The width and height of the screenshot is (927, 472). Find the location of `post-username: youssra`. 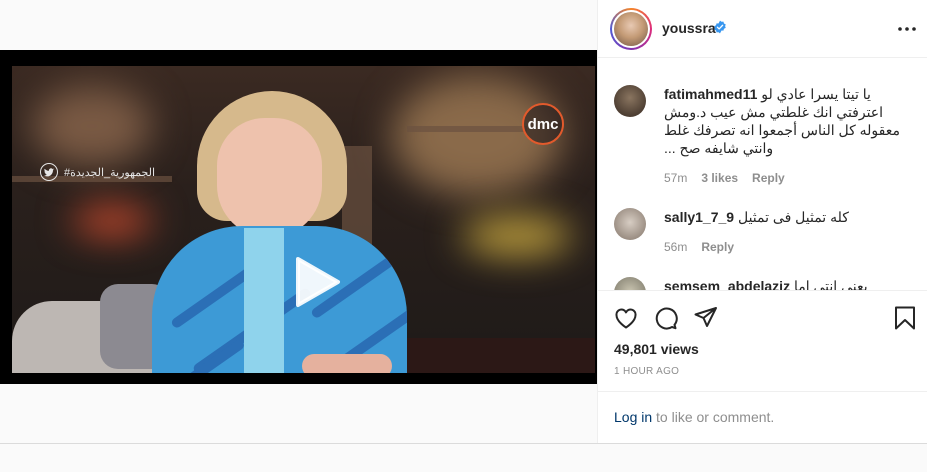

post-username: youssra is located at coordinates (689, 28).